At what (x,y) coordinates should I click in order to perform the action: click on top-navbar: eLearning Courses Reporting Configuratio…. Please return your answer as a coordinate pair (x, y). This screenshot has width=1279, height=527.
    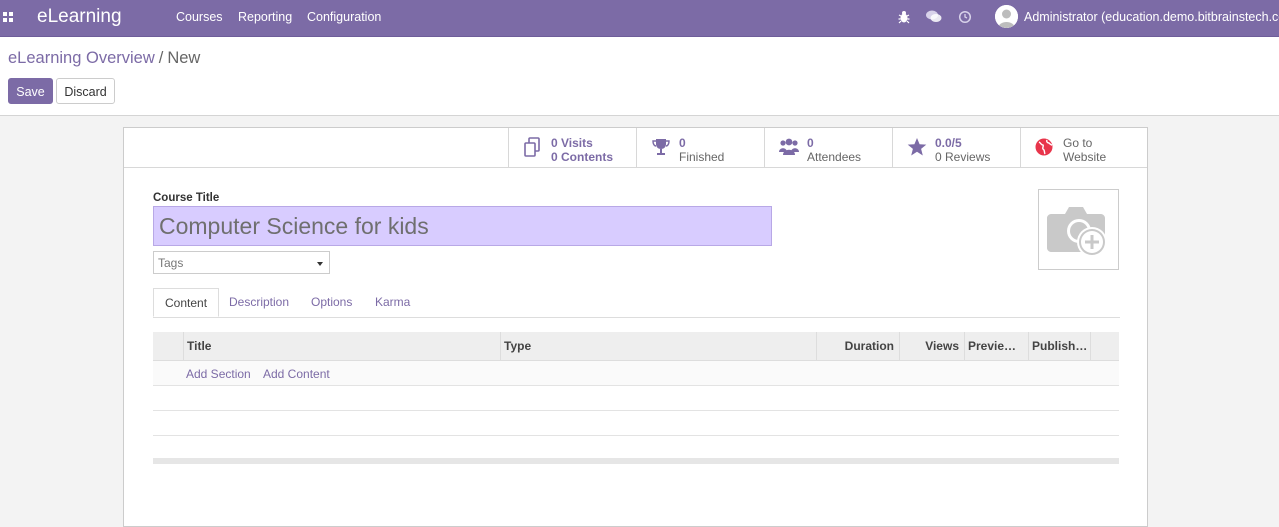
    Looking at the image, I should click on (639, 18).